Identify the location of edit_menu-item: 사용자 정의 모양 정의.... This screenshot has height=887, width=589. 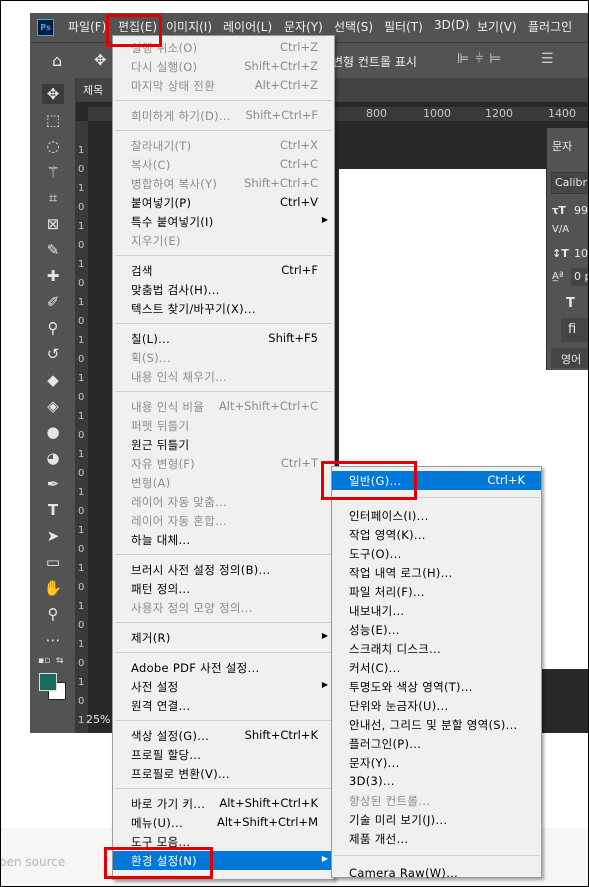
(223, 607).